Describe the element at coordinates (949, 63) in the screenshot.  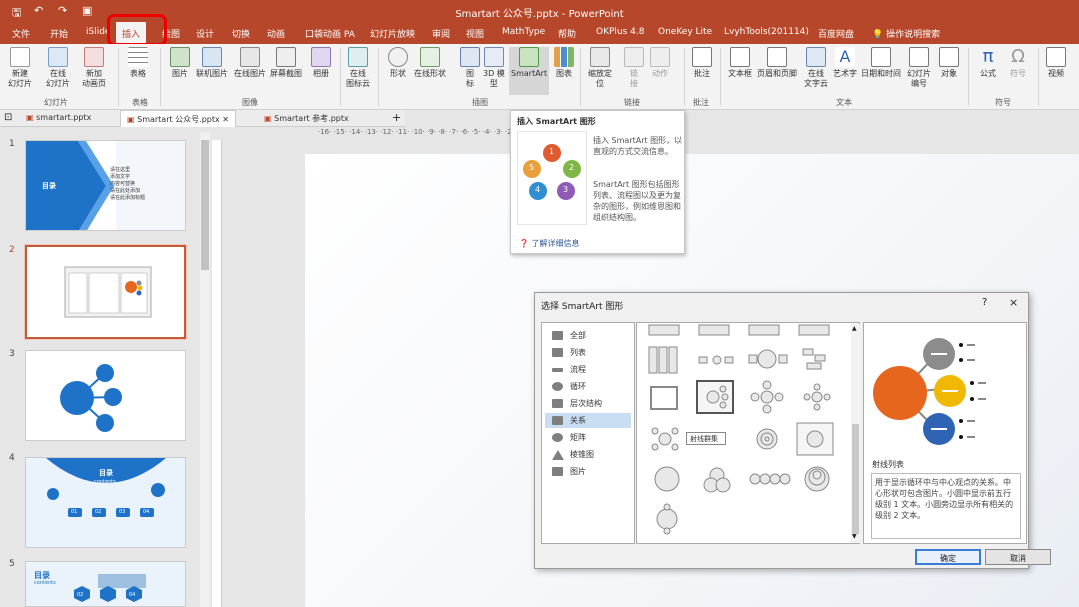
I see `object-button: 对象` at that location.